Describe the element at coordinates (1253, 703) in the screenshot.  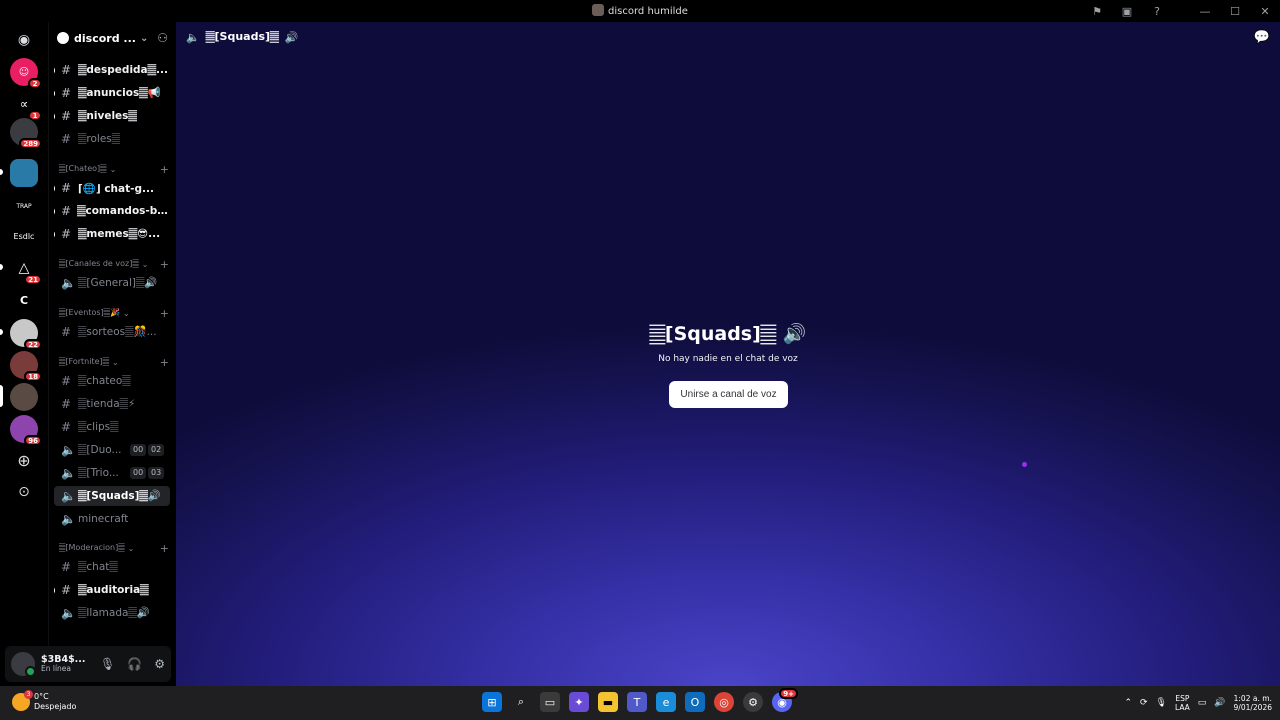
I see `clock: 1:02 a. m. 9/01/2026` at that location.